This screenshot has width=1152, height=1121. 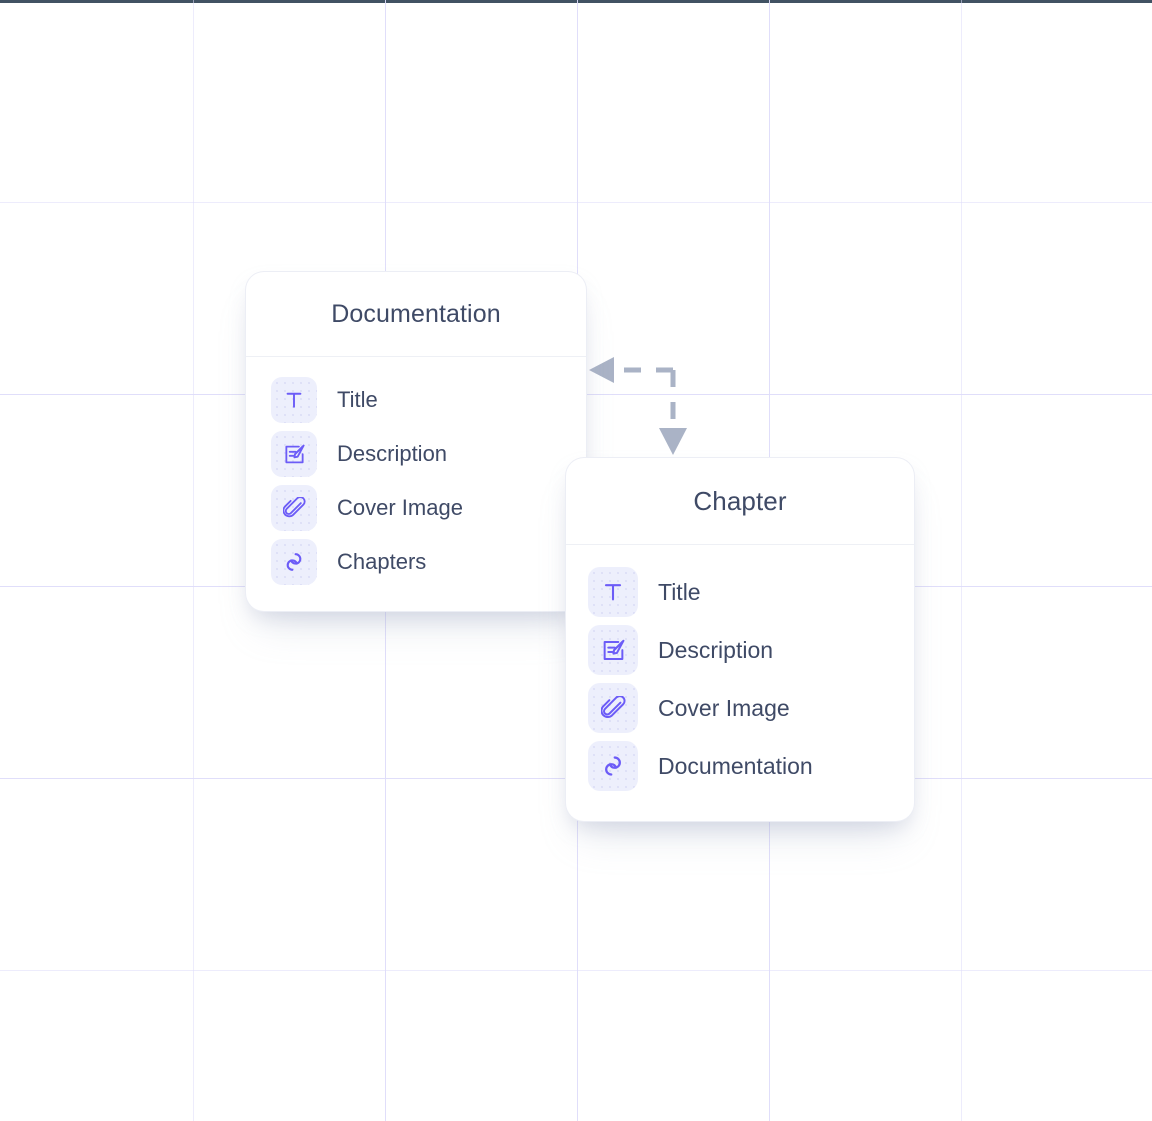 I want to click on card-title: Chapter, so click(x=740, y=500).